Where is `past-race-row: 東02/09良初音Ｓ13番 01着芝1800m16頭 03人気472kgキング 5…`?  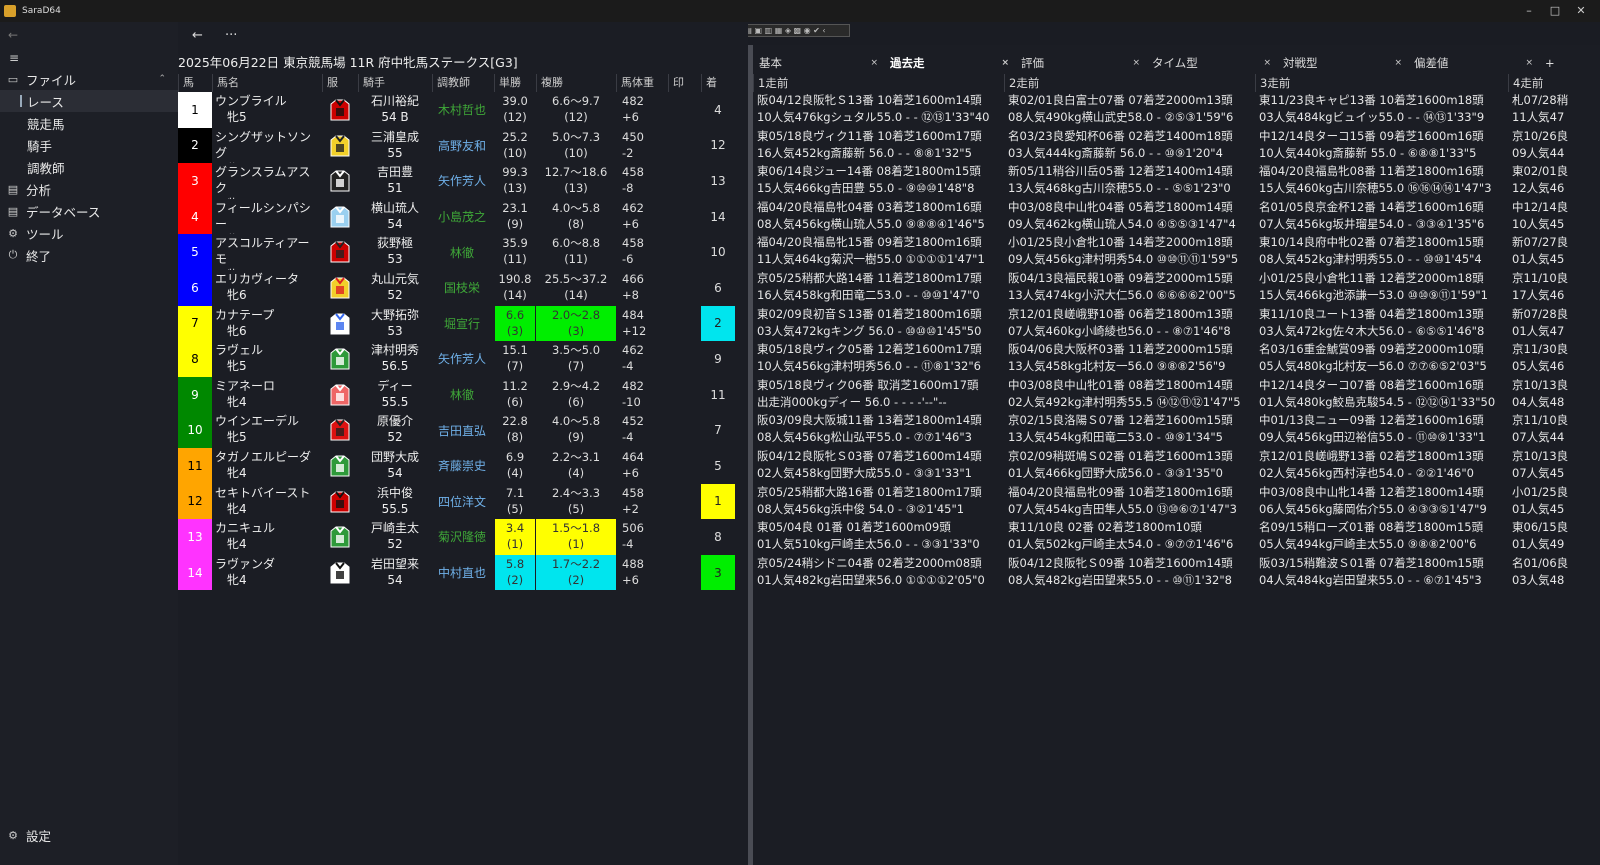 past-race-row: 東02/09良初音Ｓ13番 01着芝1800m16頭 03人気472kgキング 5… is located at coordinates (1176, 324).